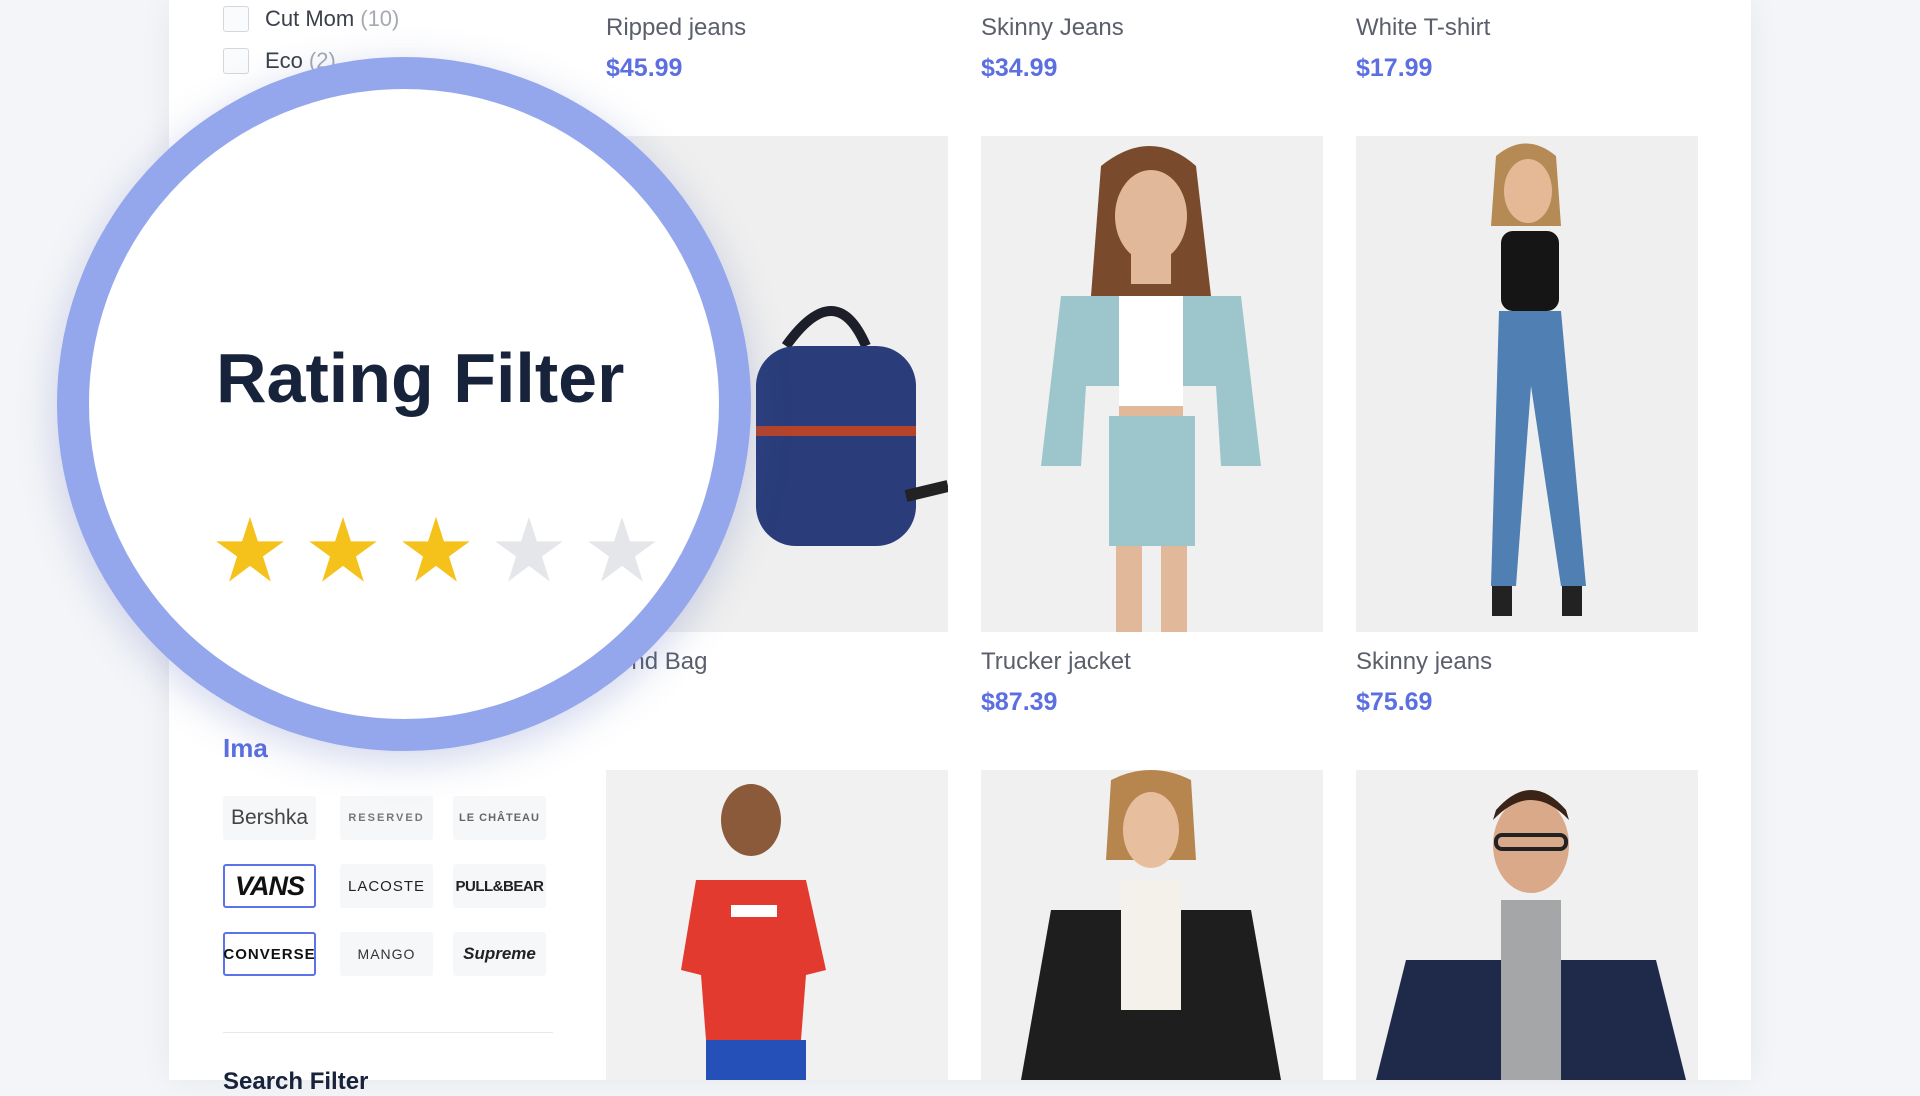 The height and width of the screenshot is (1096, 1920). I want to click on brand-vans: VANS, so click(269, 886).